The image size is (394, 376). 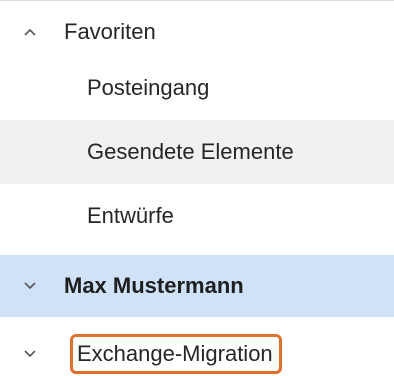 What do you see at coordinates (190, 151) in the screenshot?
I see `folder-label: Gesendete Elemente` at bounding box center [190, 151].